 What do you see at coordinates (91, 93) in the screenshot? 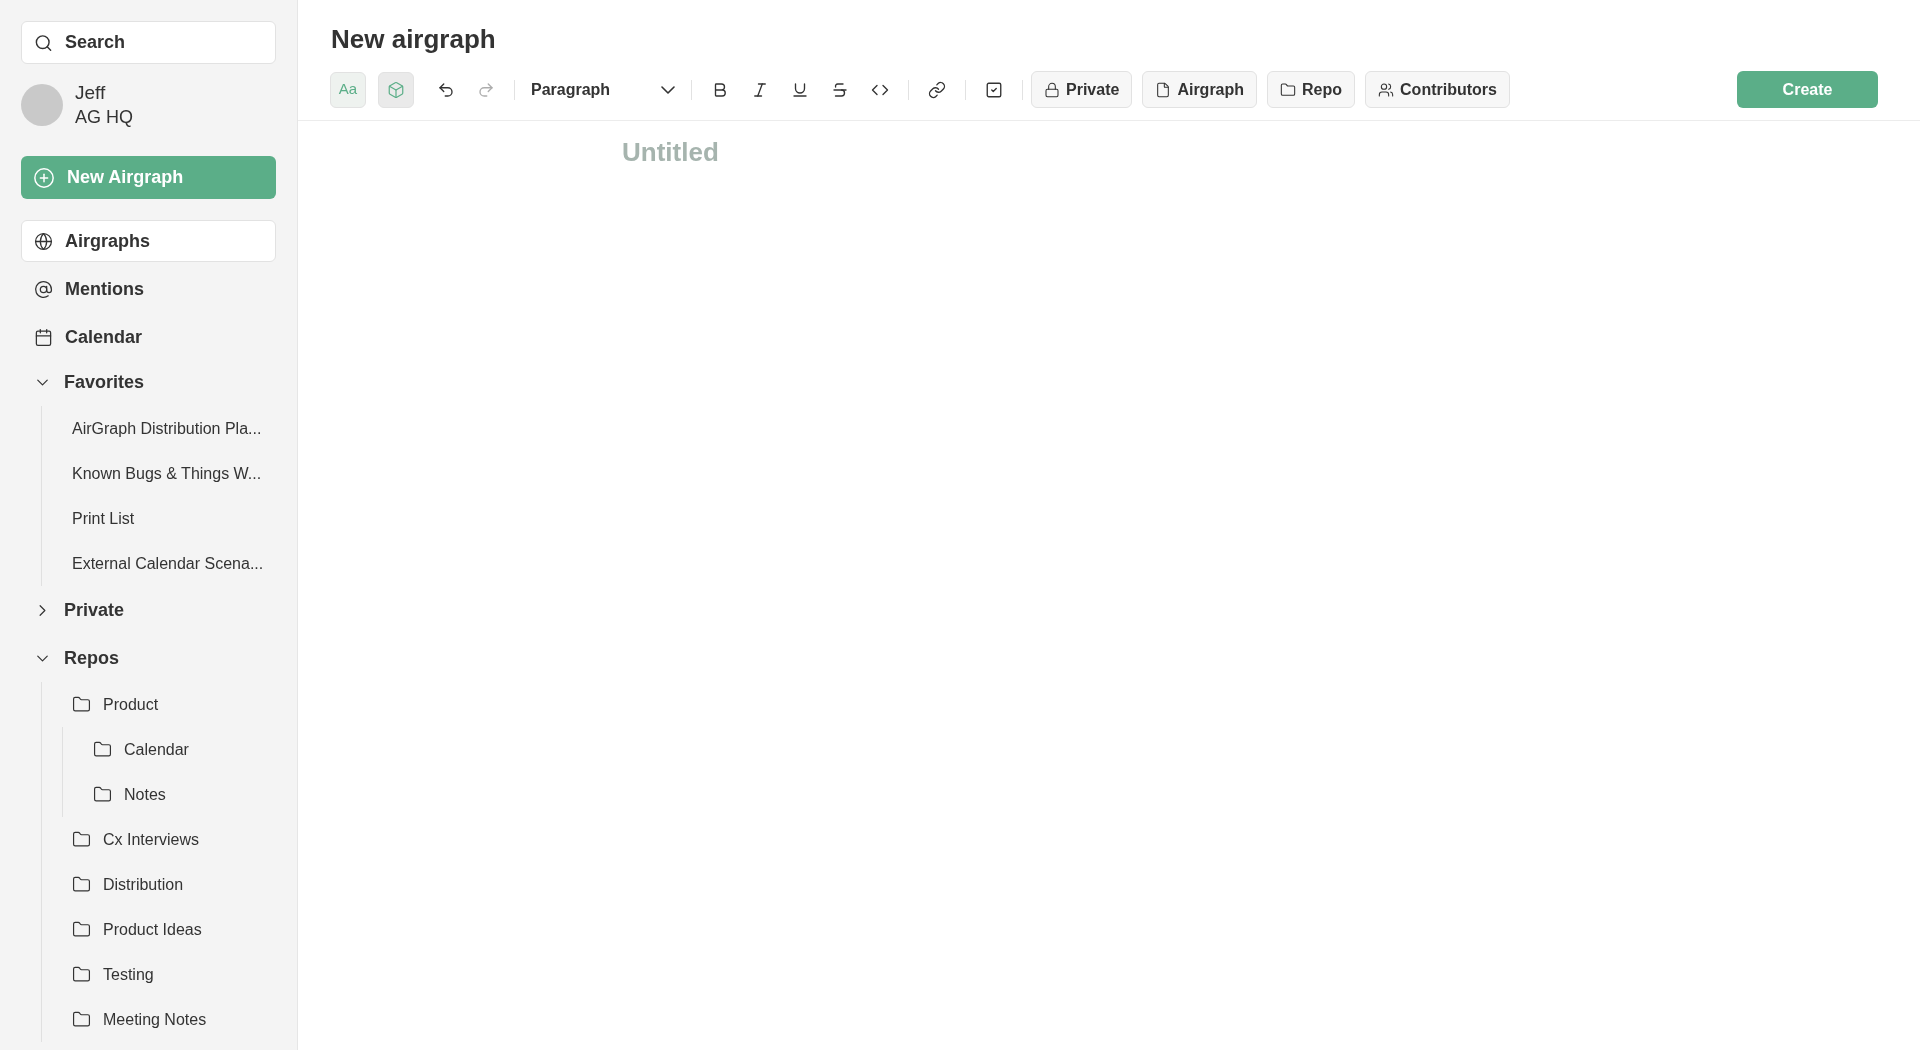
I see `user-name: Jeff` at bounding box center [91, 93].